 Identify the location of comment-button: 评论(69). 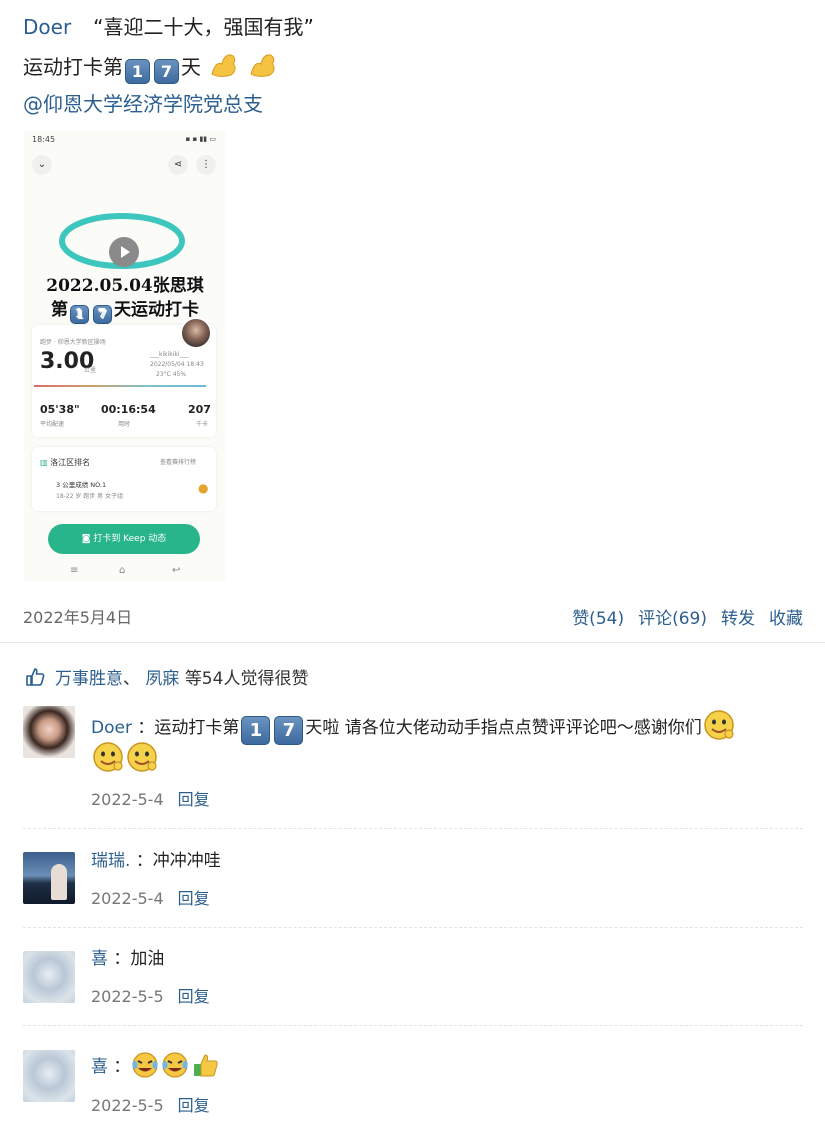
(672, 619).